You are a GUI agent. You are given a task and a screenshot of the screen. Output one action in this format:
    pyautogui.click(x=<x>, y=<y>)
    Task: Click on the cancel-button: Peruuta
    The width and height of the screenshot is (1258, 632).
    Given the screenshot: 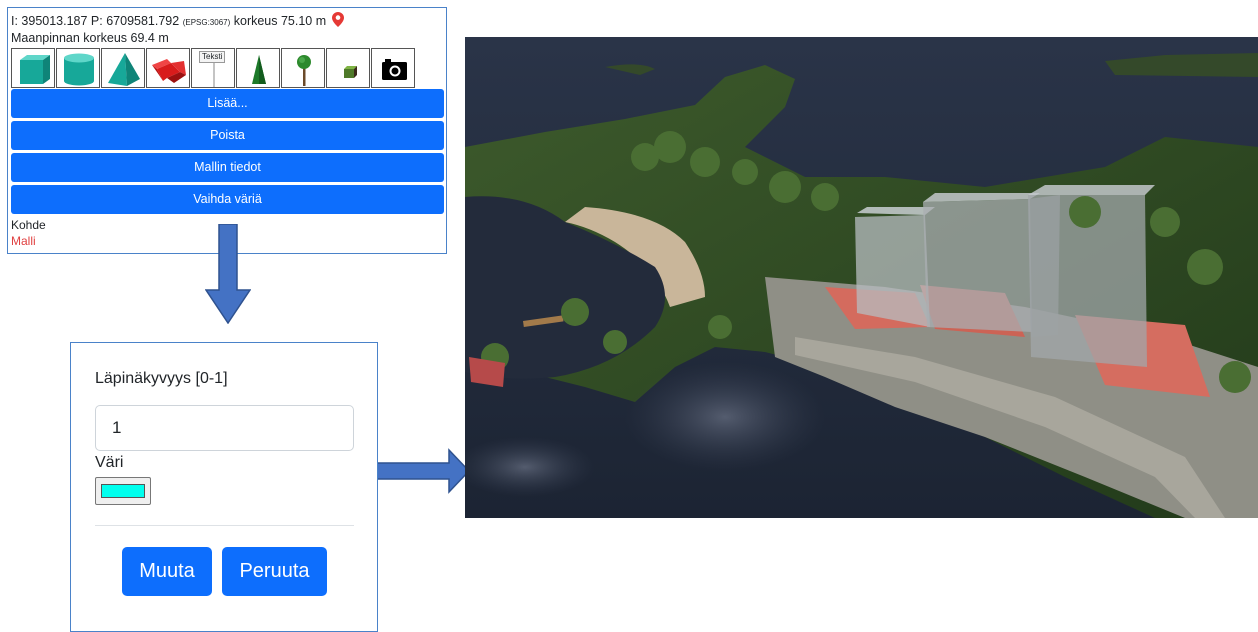 What is the action you would take?
    pyautogui.click(x=274, y=571)
    